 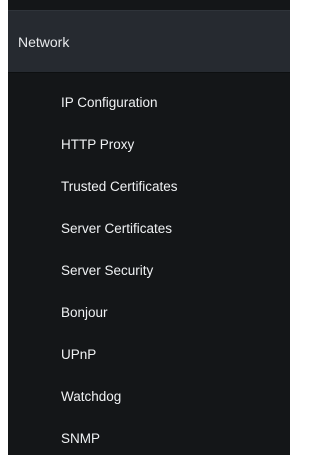 What do you see at coordinates (149, 5) in the screenshot?
I see `sidebar-top-strip` at bounding box center [149, 5].